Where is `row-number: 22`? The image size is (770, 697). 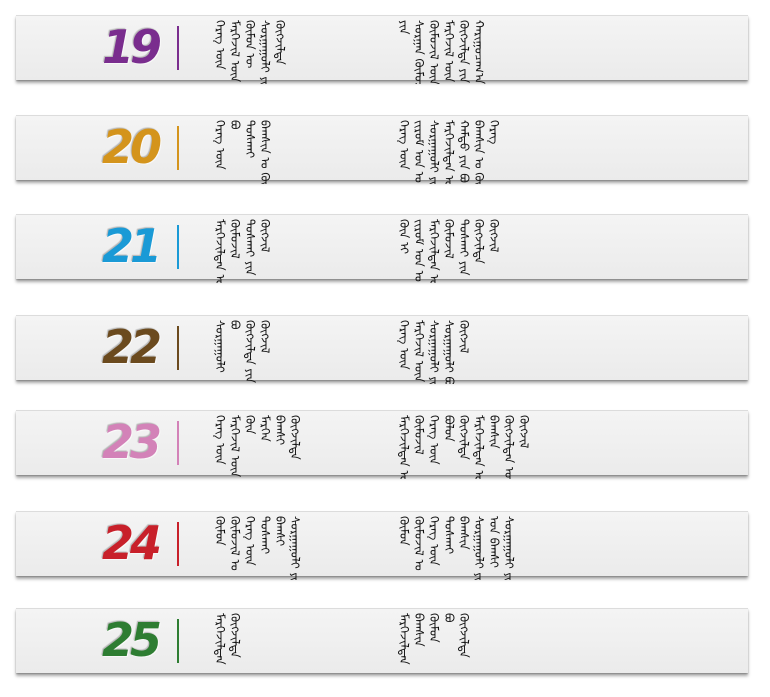
row-number: 22 is located at coordinates (131, 347).